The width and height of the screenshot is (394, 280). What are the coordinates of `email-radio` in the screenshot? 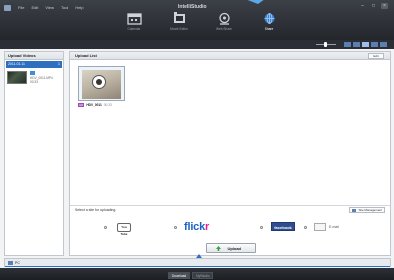 It's located at (305, 227).